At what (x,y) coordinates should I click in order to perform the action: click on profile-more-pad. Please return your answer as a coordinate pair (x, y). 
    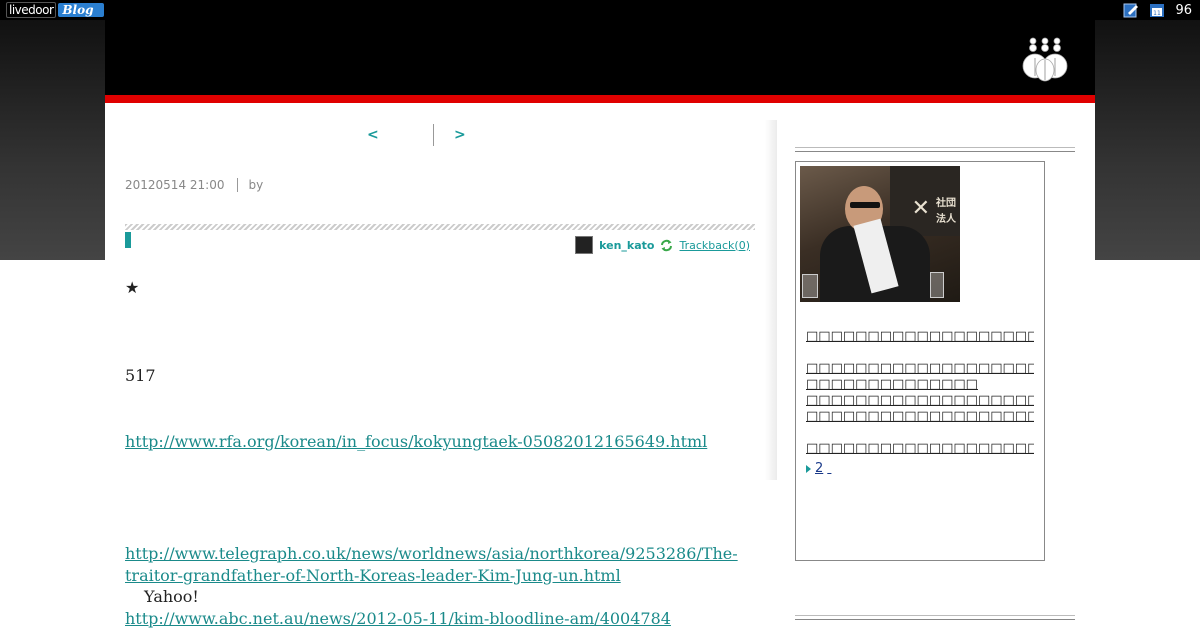
    Looking at the image, I should click on (837, 468).